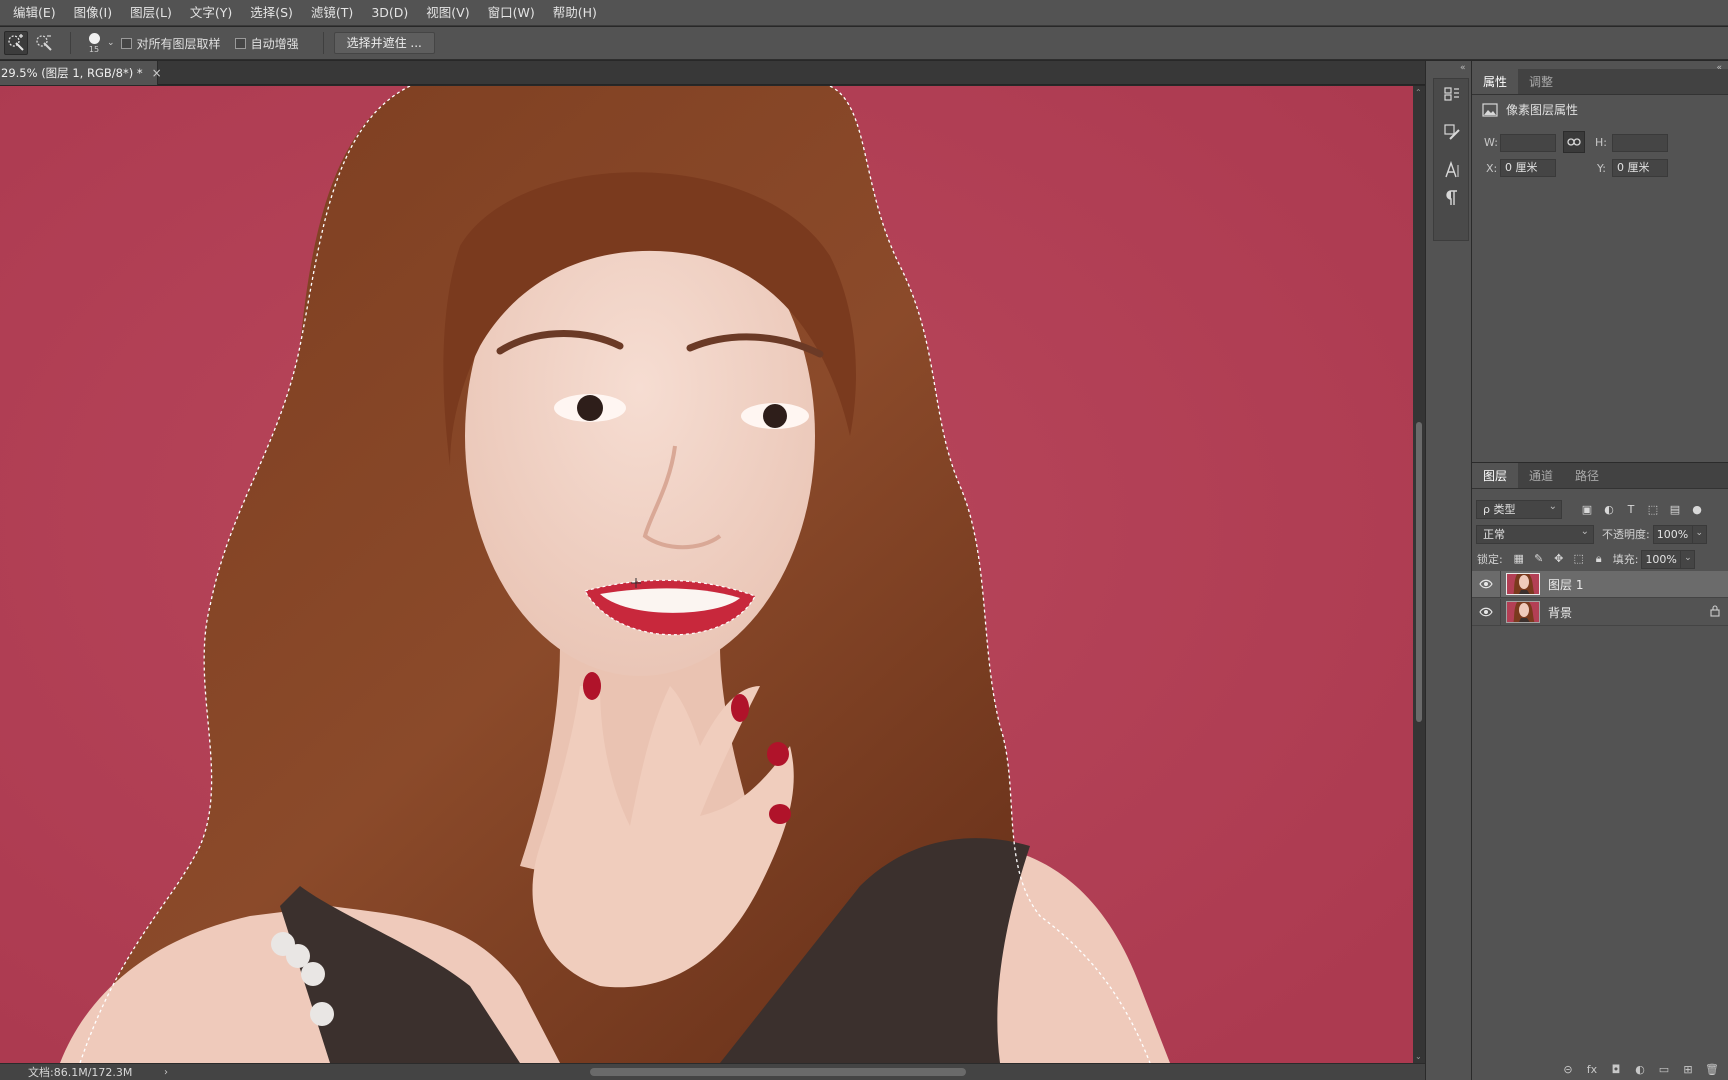 The width and height of the screenshot is (1728, 1080). I want to click on history-panel-button, so click(1452, 94).